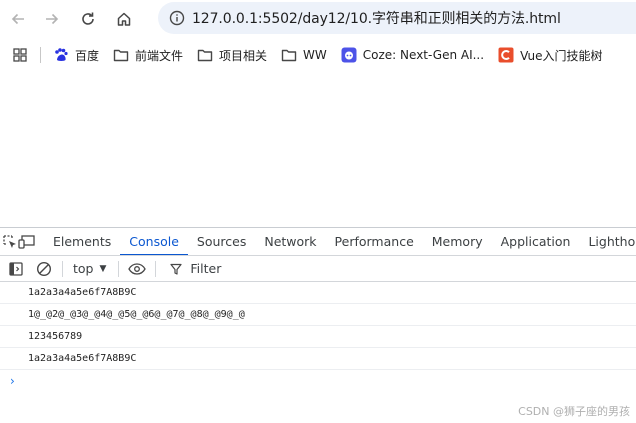 The height and width of the screenshot is (423, 636). I want to click on reload-button, so click(88, 19).